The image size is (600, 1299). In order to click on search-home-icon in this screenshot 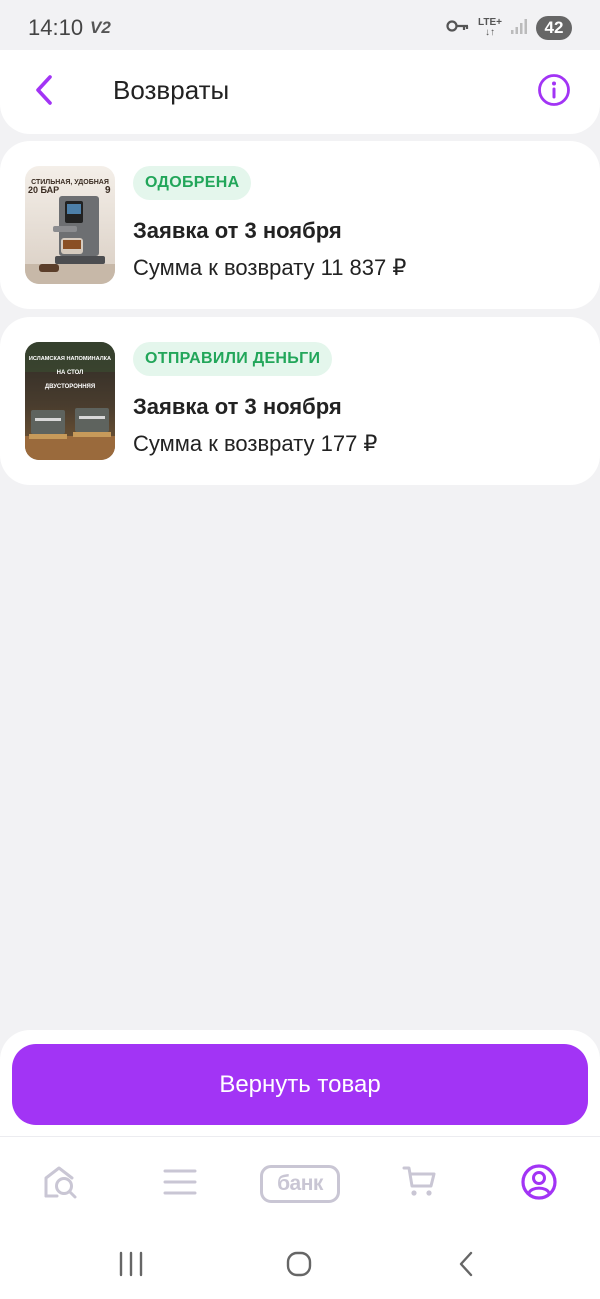, I will do `click(61, 1184)`.